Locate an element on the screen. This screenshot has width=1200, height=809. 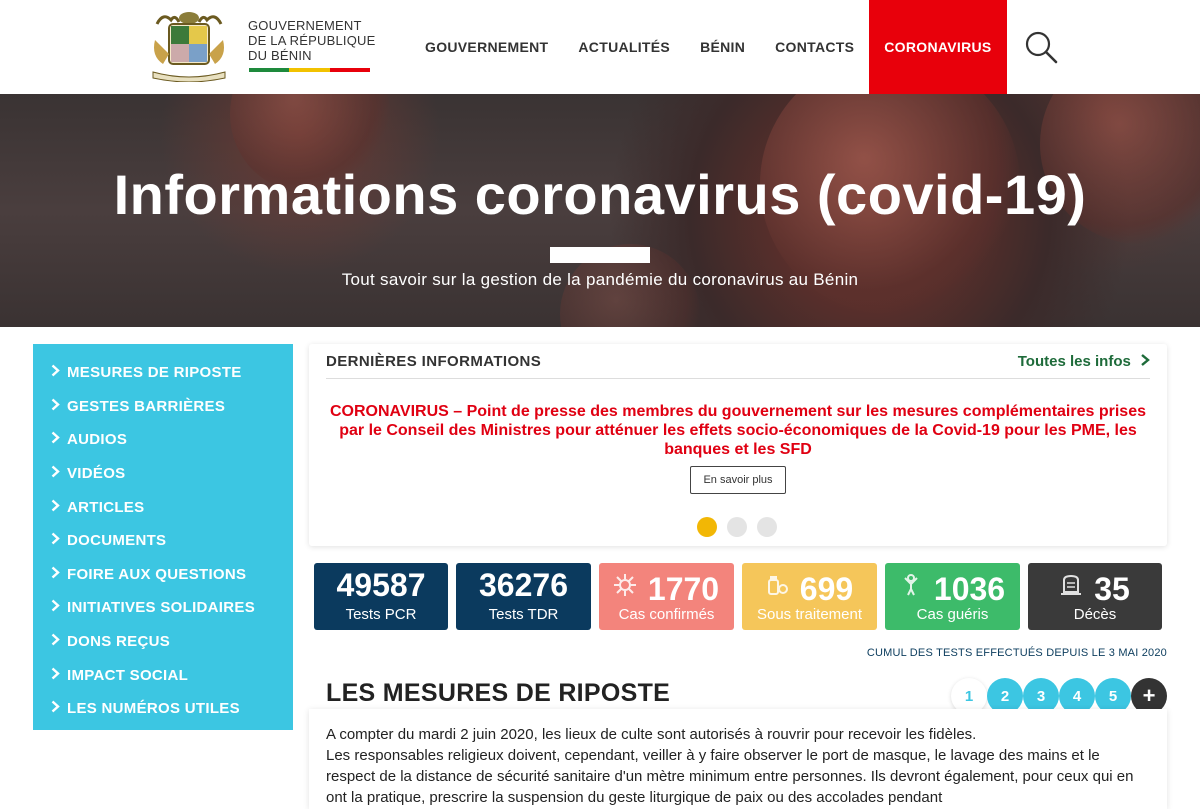
stat-label: Tests TDR is located at coordinates (523, 614).